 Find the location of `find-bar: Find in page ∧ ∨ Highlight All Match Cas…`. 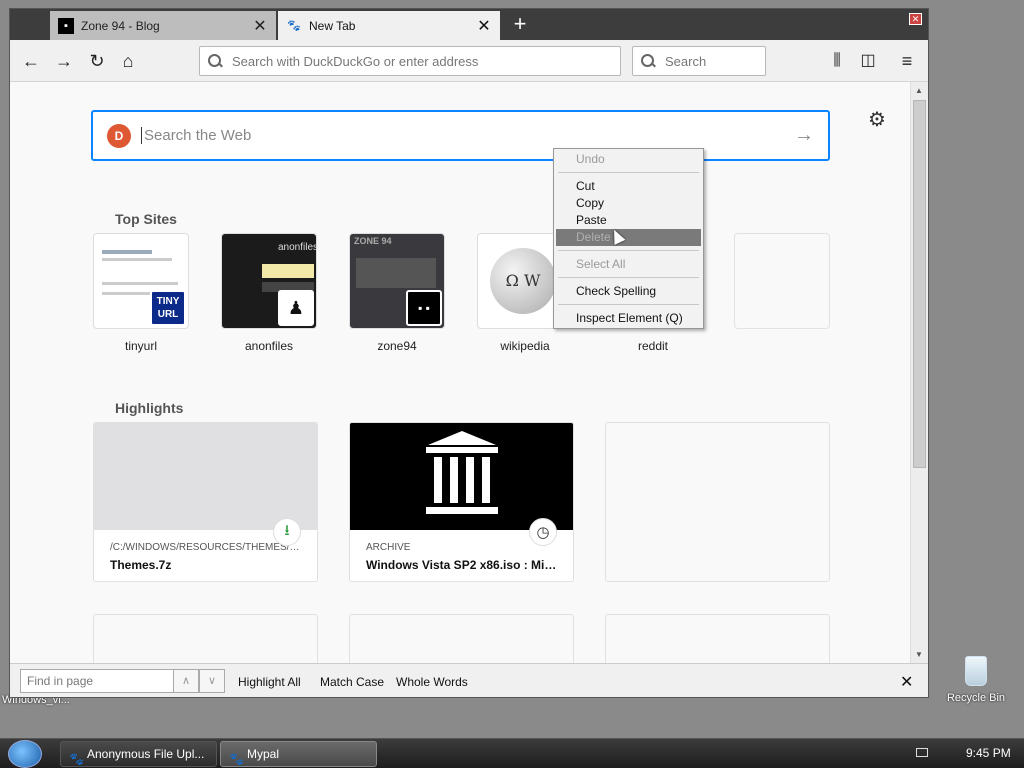

find-bar: Find in page ∧ ∨ Highlight All Match Cas… is located at coordinates (469, 680).